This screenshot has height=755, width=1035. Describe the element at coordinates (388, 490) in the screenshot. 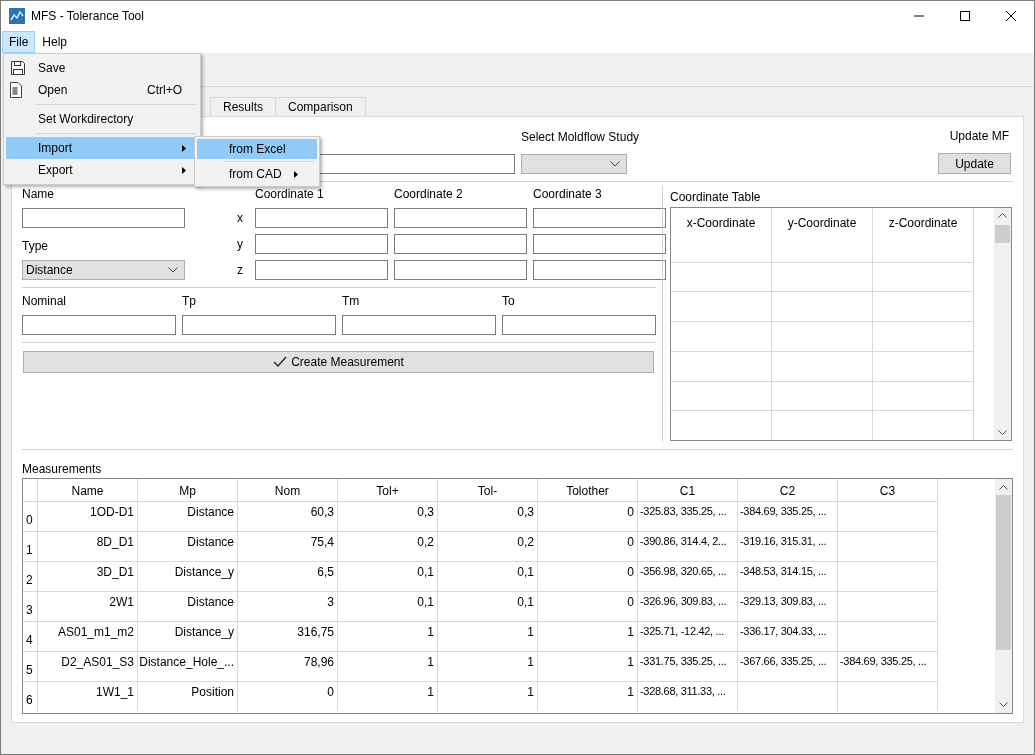

I see `column-header: Tol+` at that location.